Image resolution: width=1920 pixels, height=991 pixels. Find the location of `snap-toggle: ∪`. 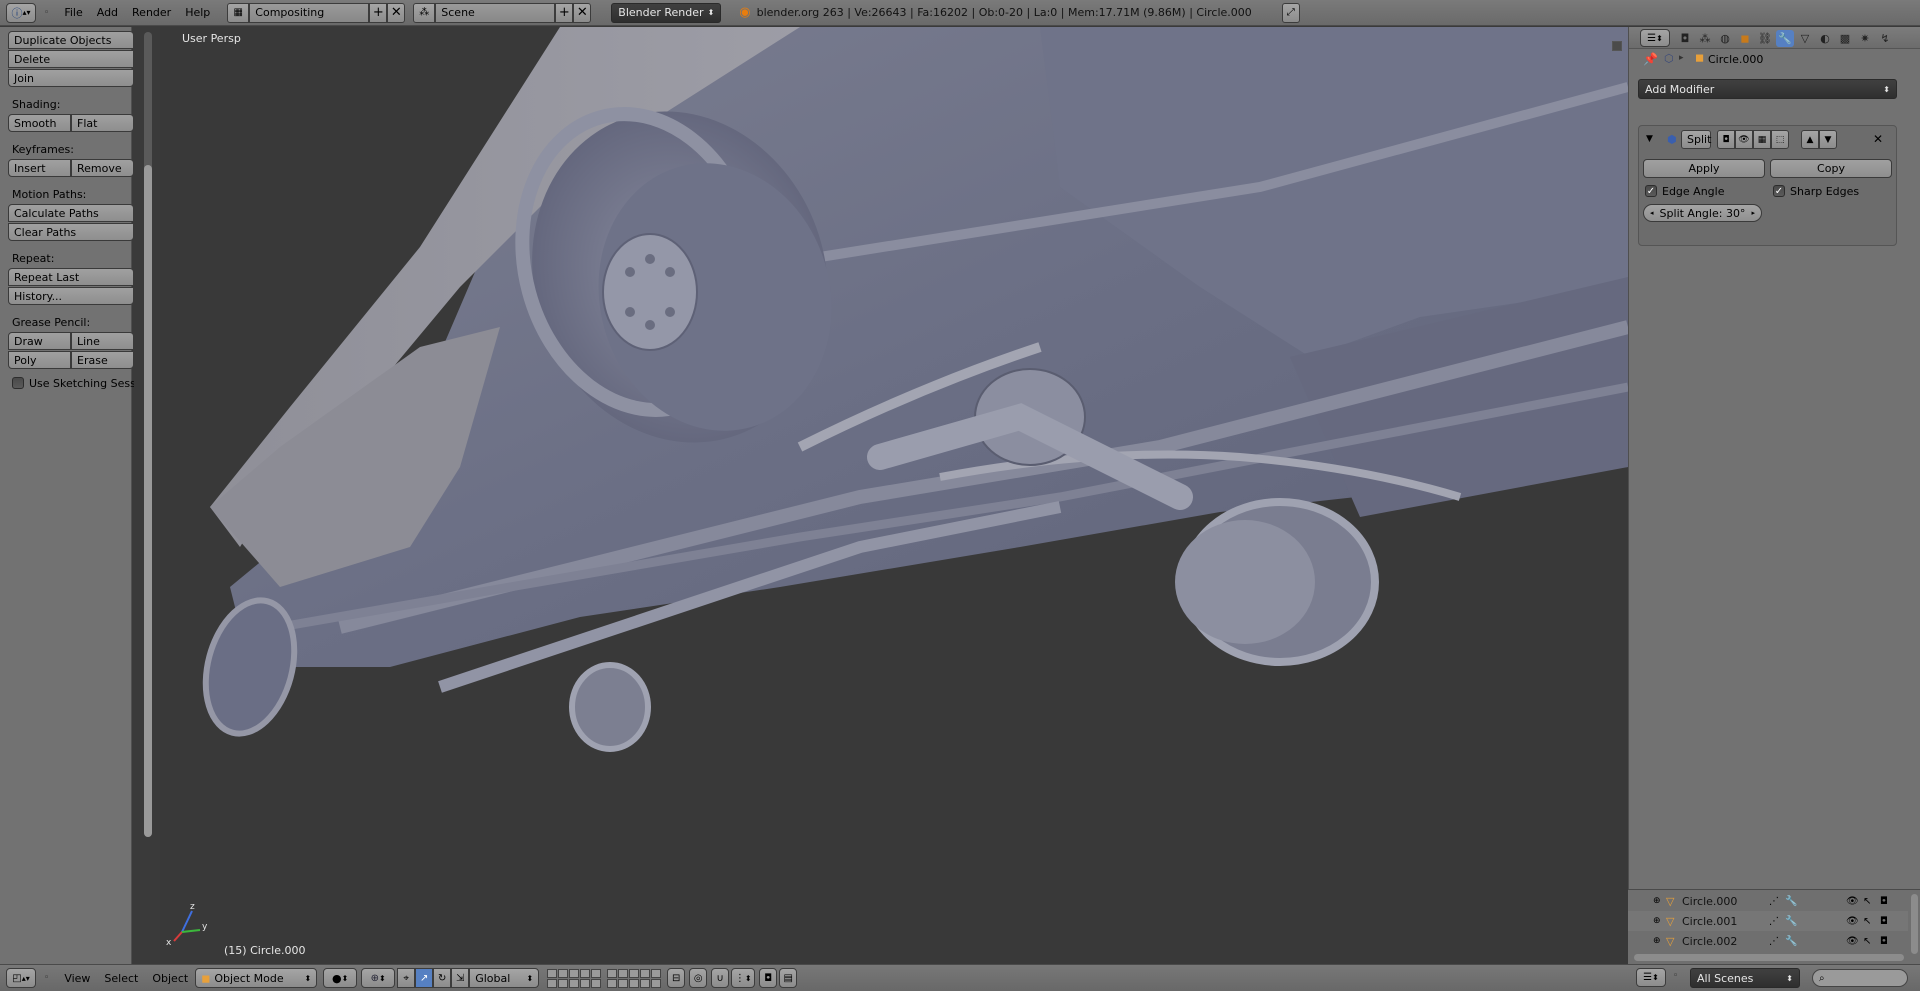

snap-toggle: ∪ is located at coordinates (720, 978).